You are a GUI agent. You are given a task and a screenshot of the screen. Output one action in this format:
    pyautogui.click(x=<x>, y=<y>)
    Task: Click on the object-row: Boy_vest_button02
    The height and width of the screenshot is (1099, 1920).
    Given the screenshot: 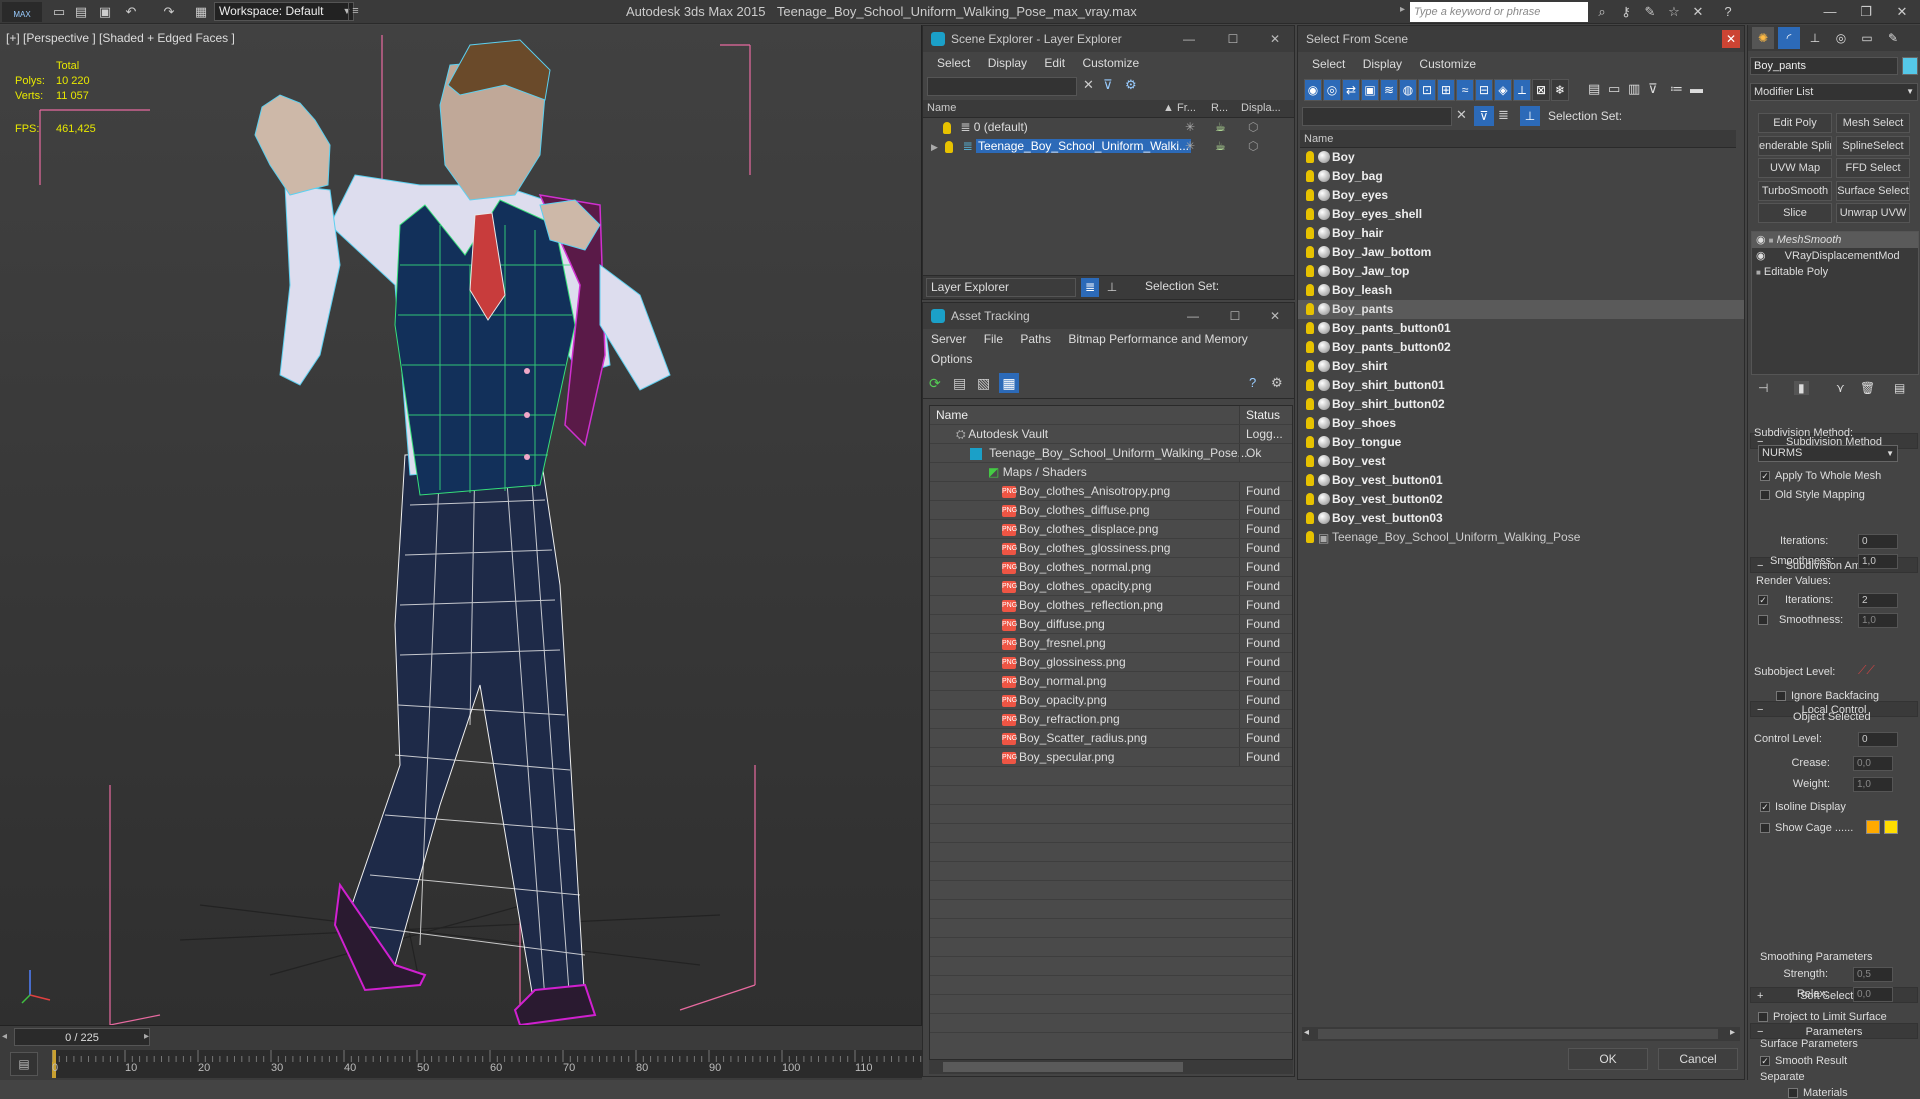 What is the action you would take?
    pyautogui.click(x=1521, y=499)
    